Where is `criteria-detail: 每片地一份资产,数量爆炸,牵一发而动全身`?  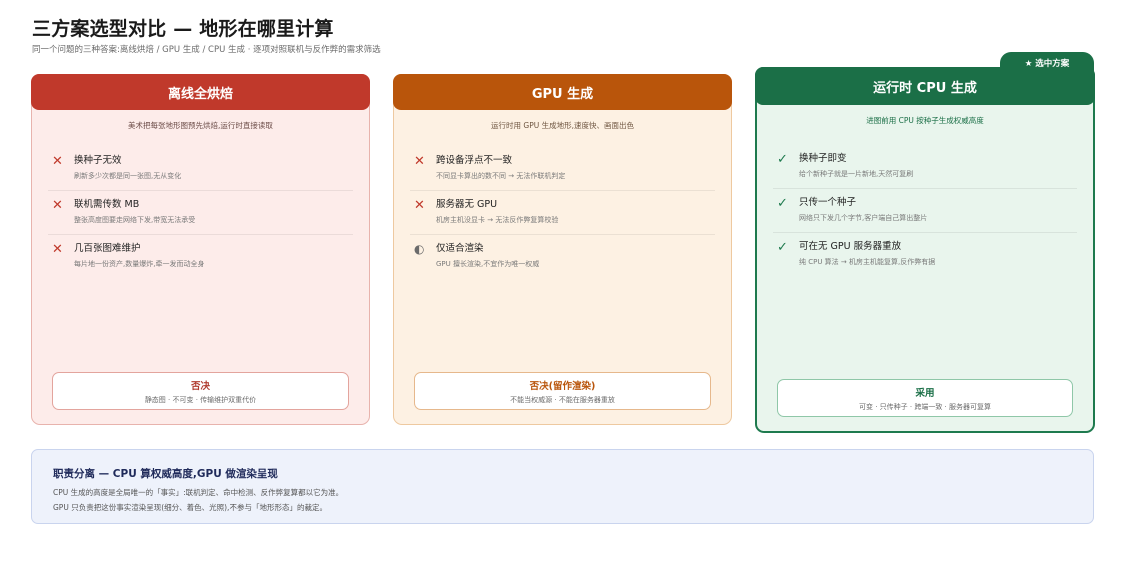
criteria-detail: 每片地一份资产,数量爆炸,牵一发而动全身 is located at coordinates (139, 264).